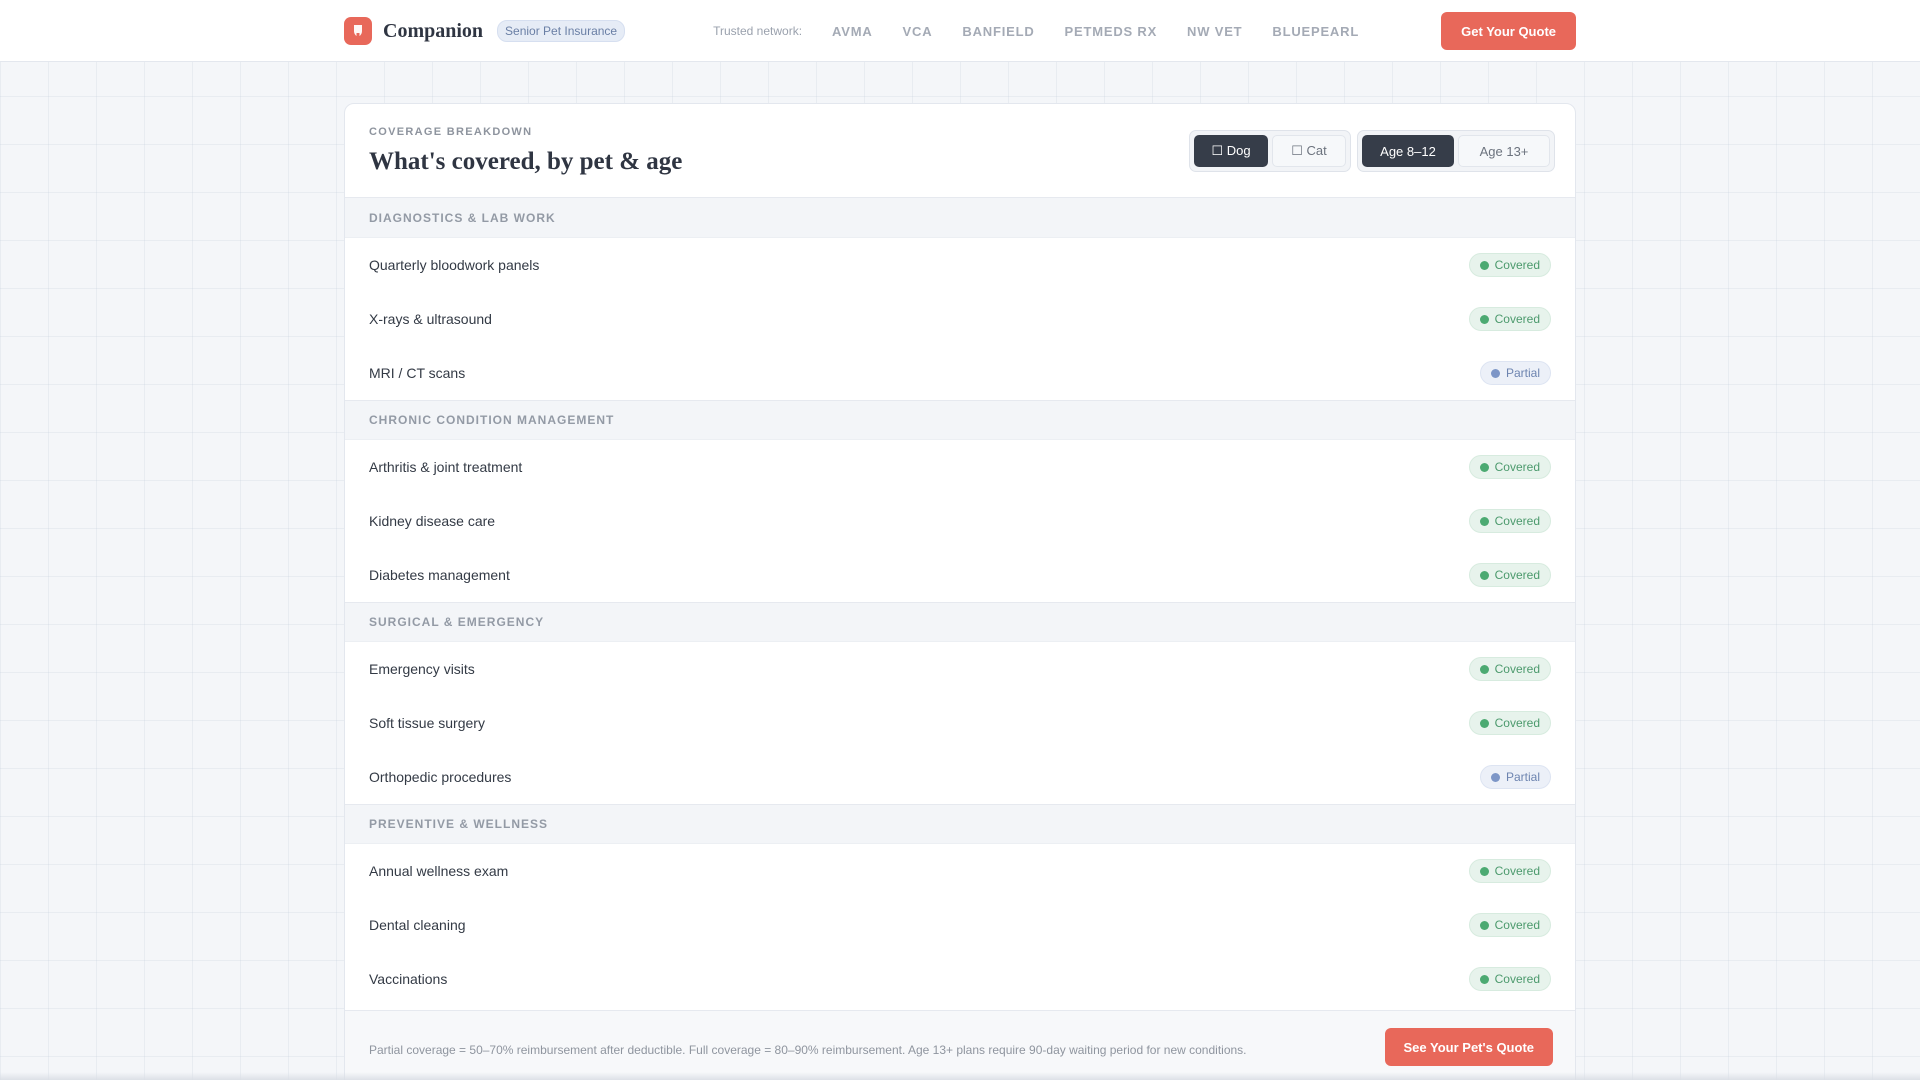 The image size is (1920, 1080). I want to click on coverage-row: Emergency visits Covered, so click(960, 669).